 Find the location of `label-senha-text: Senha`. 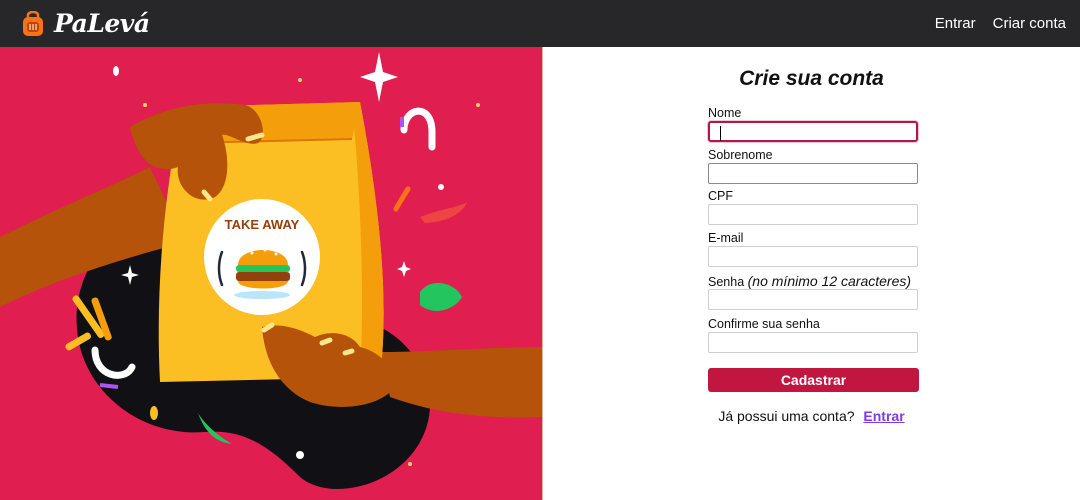

label-senha-text: Senha is located at coordinates (726, 282).